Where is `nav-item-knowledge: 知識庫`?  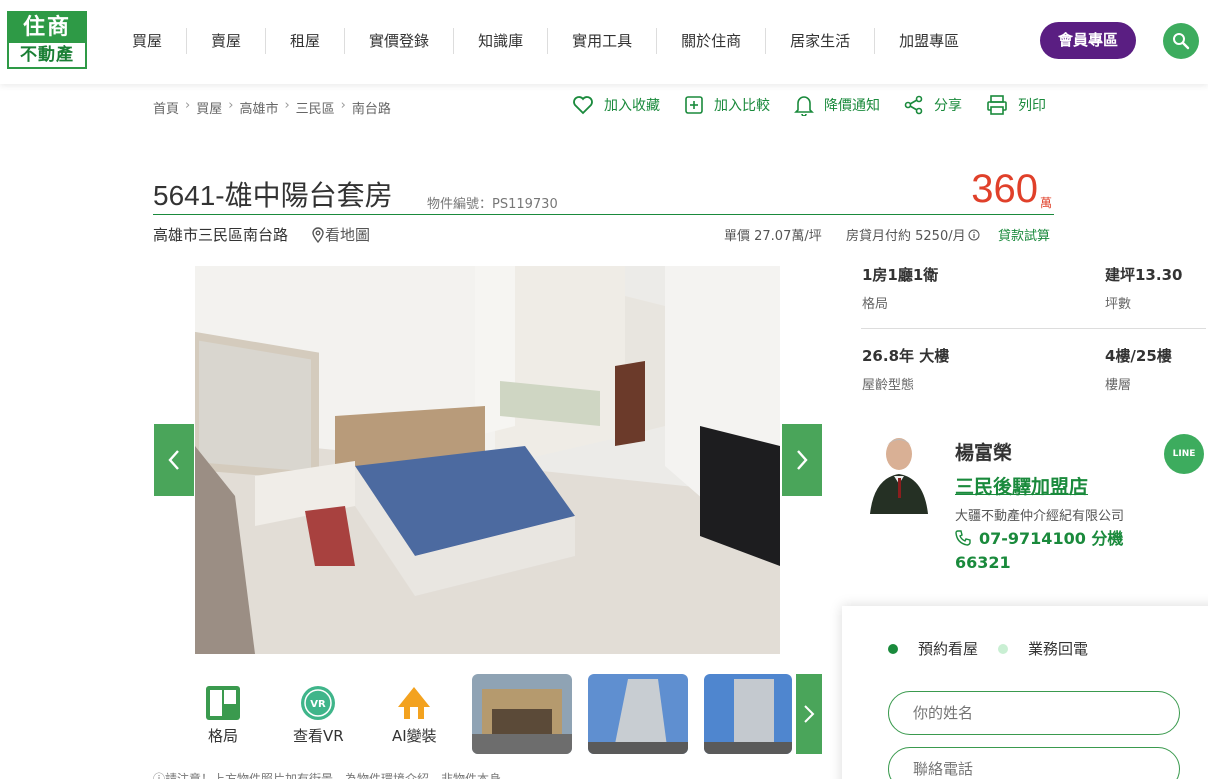
nav-item-knowledge: 知識庫 is located at coordinates (501, 41).